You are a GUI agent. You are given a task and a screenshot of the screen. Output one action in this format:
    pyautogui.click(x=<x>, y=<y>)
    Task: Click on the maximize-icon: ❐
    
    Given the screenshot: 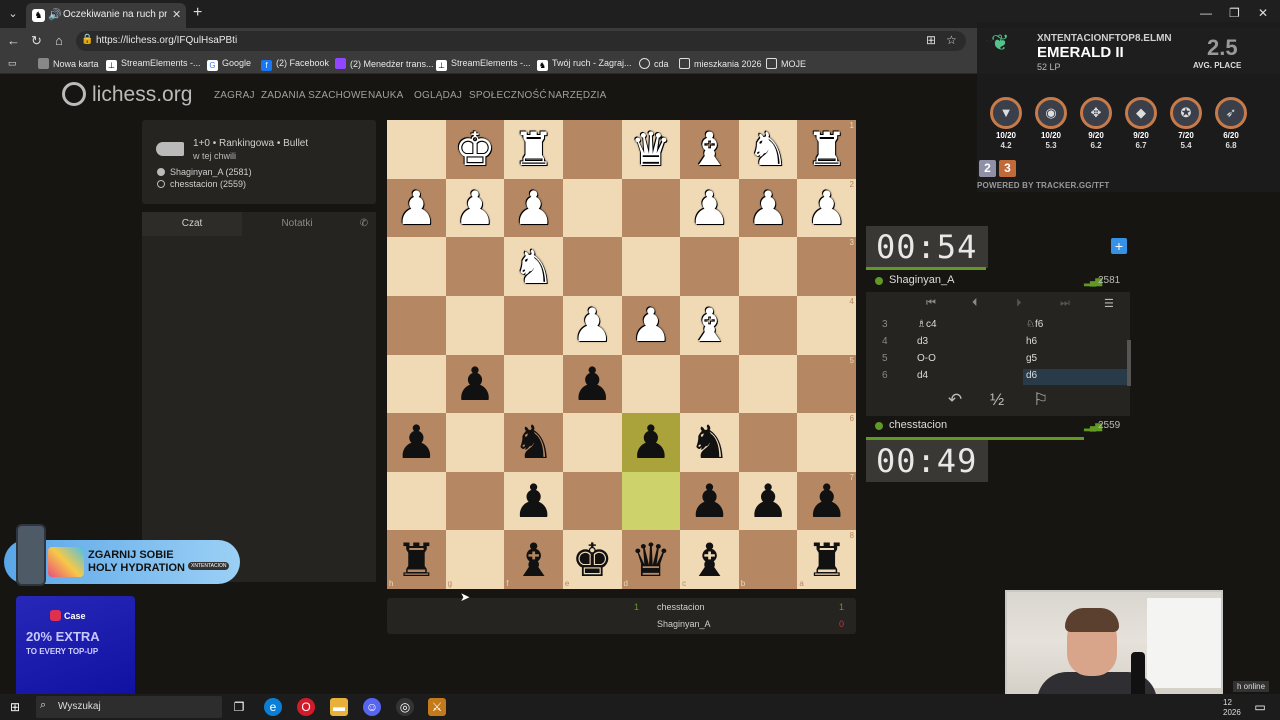 What is the action you would take?
    pyautogui.click(x=1234, y=13)
    